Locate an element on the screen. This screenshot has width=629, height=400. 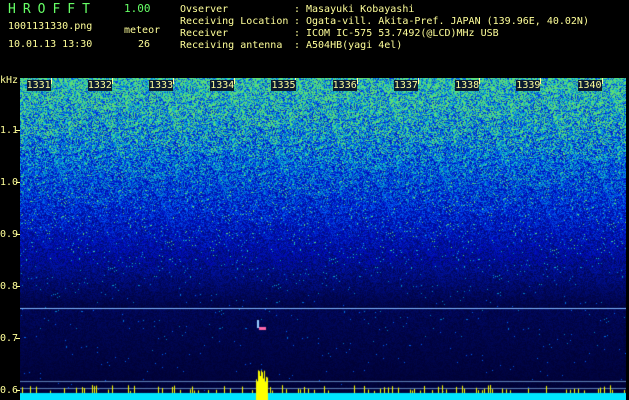
meteor-count: 26 is located at coordinates (144, 44).